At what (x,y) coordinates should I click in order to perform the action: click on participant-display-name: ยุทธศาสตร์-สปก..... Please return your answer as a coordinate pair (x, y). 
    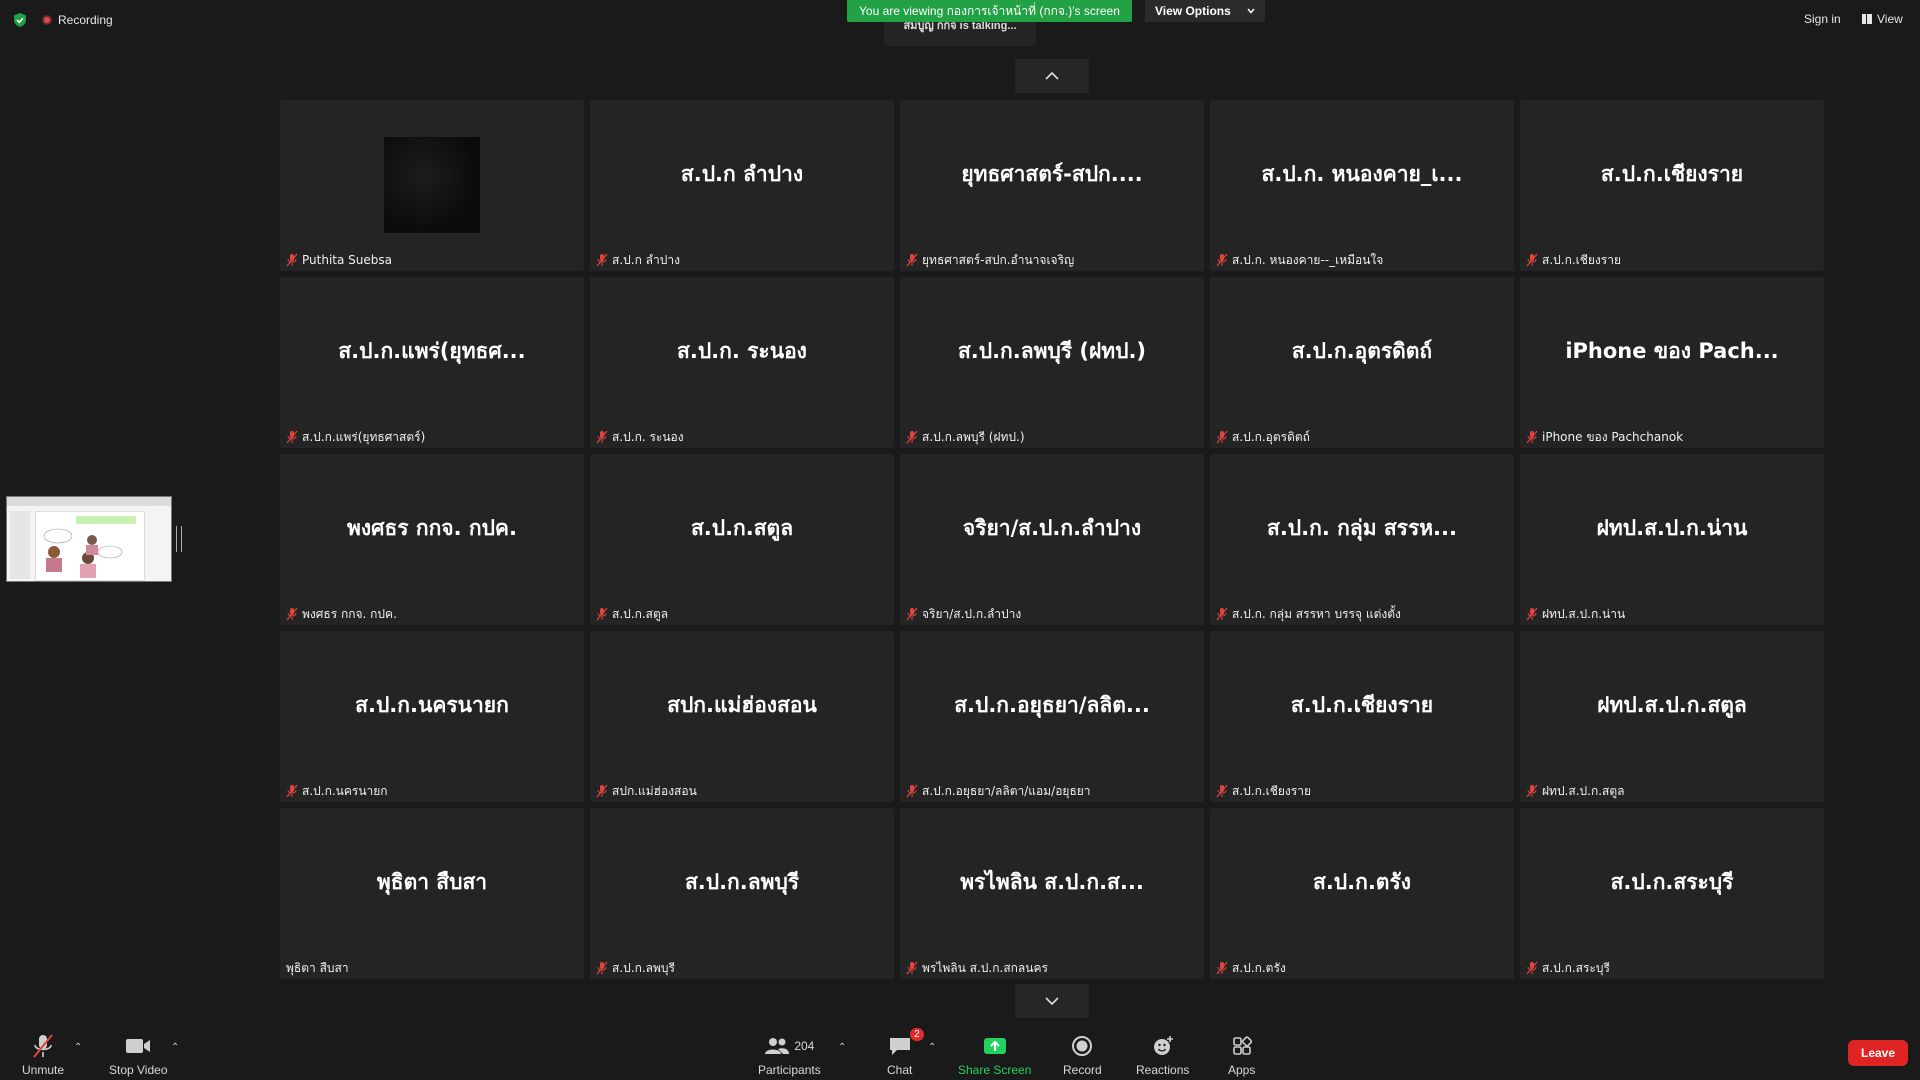
    Looking at the image, I should click on (1052, 174).